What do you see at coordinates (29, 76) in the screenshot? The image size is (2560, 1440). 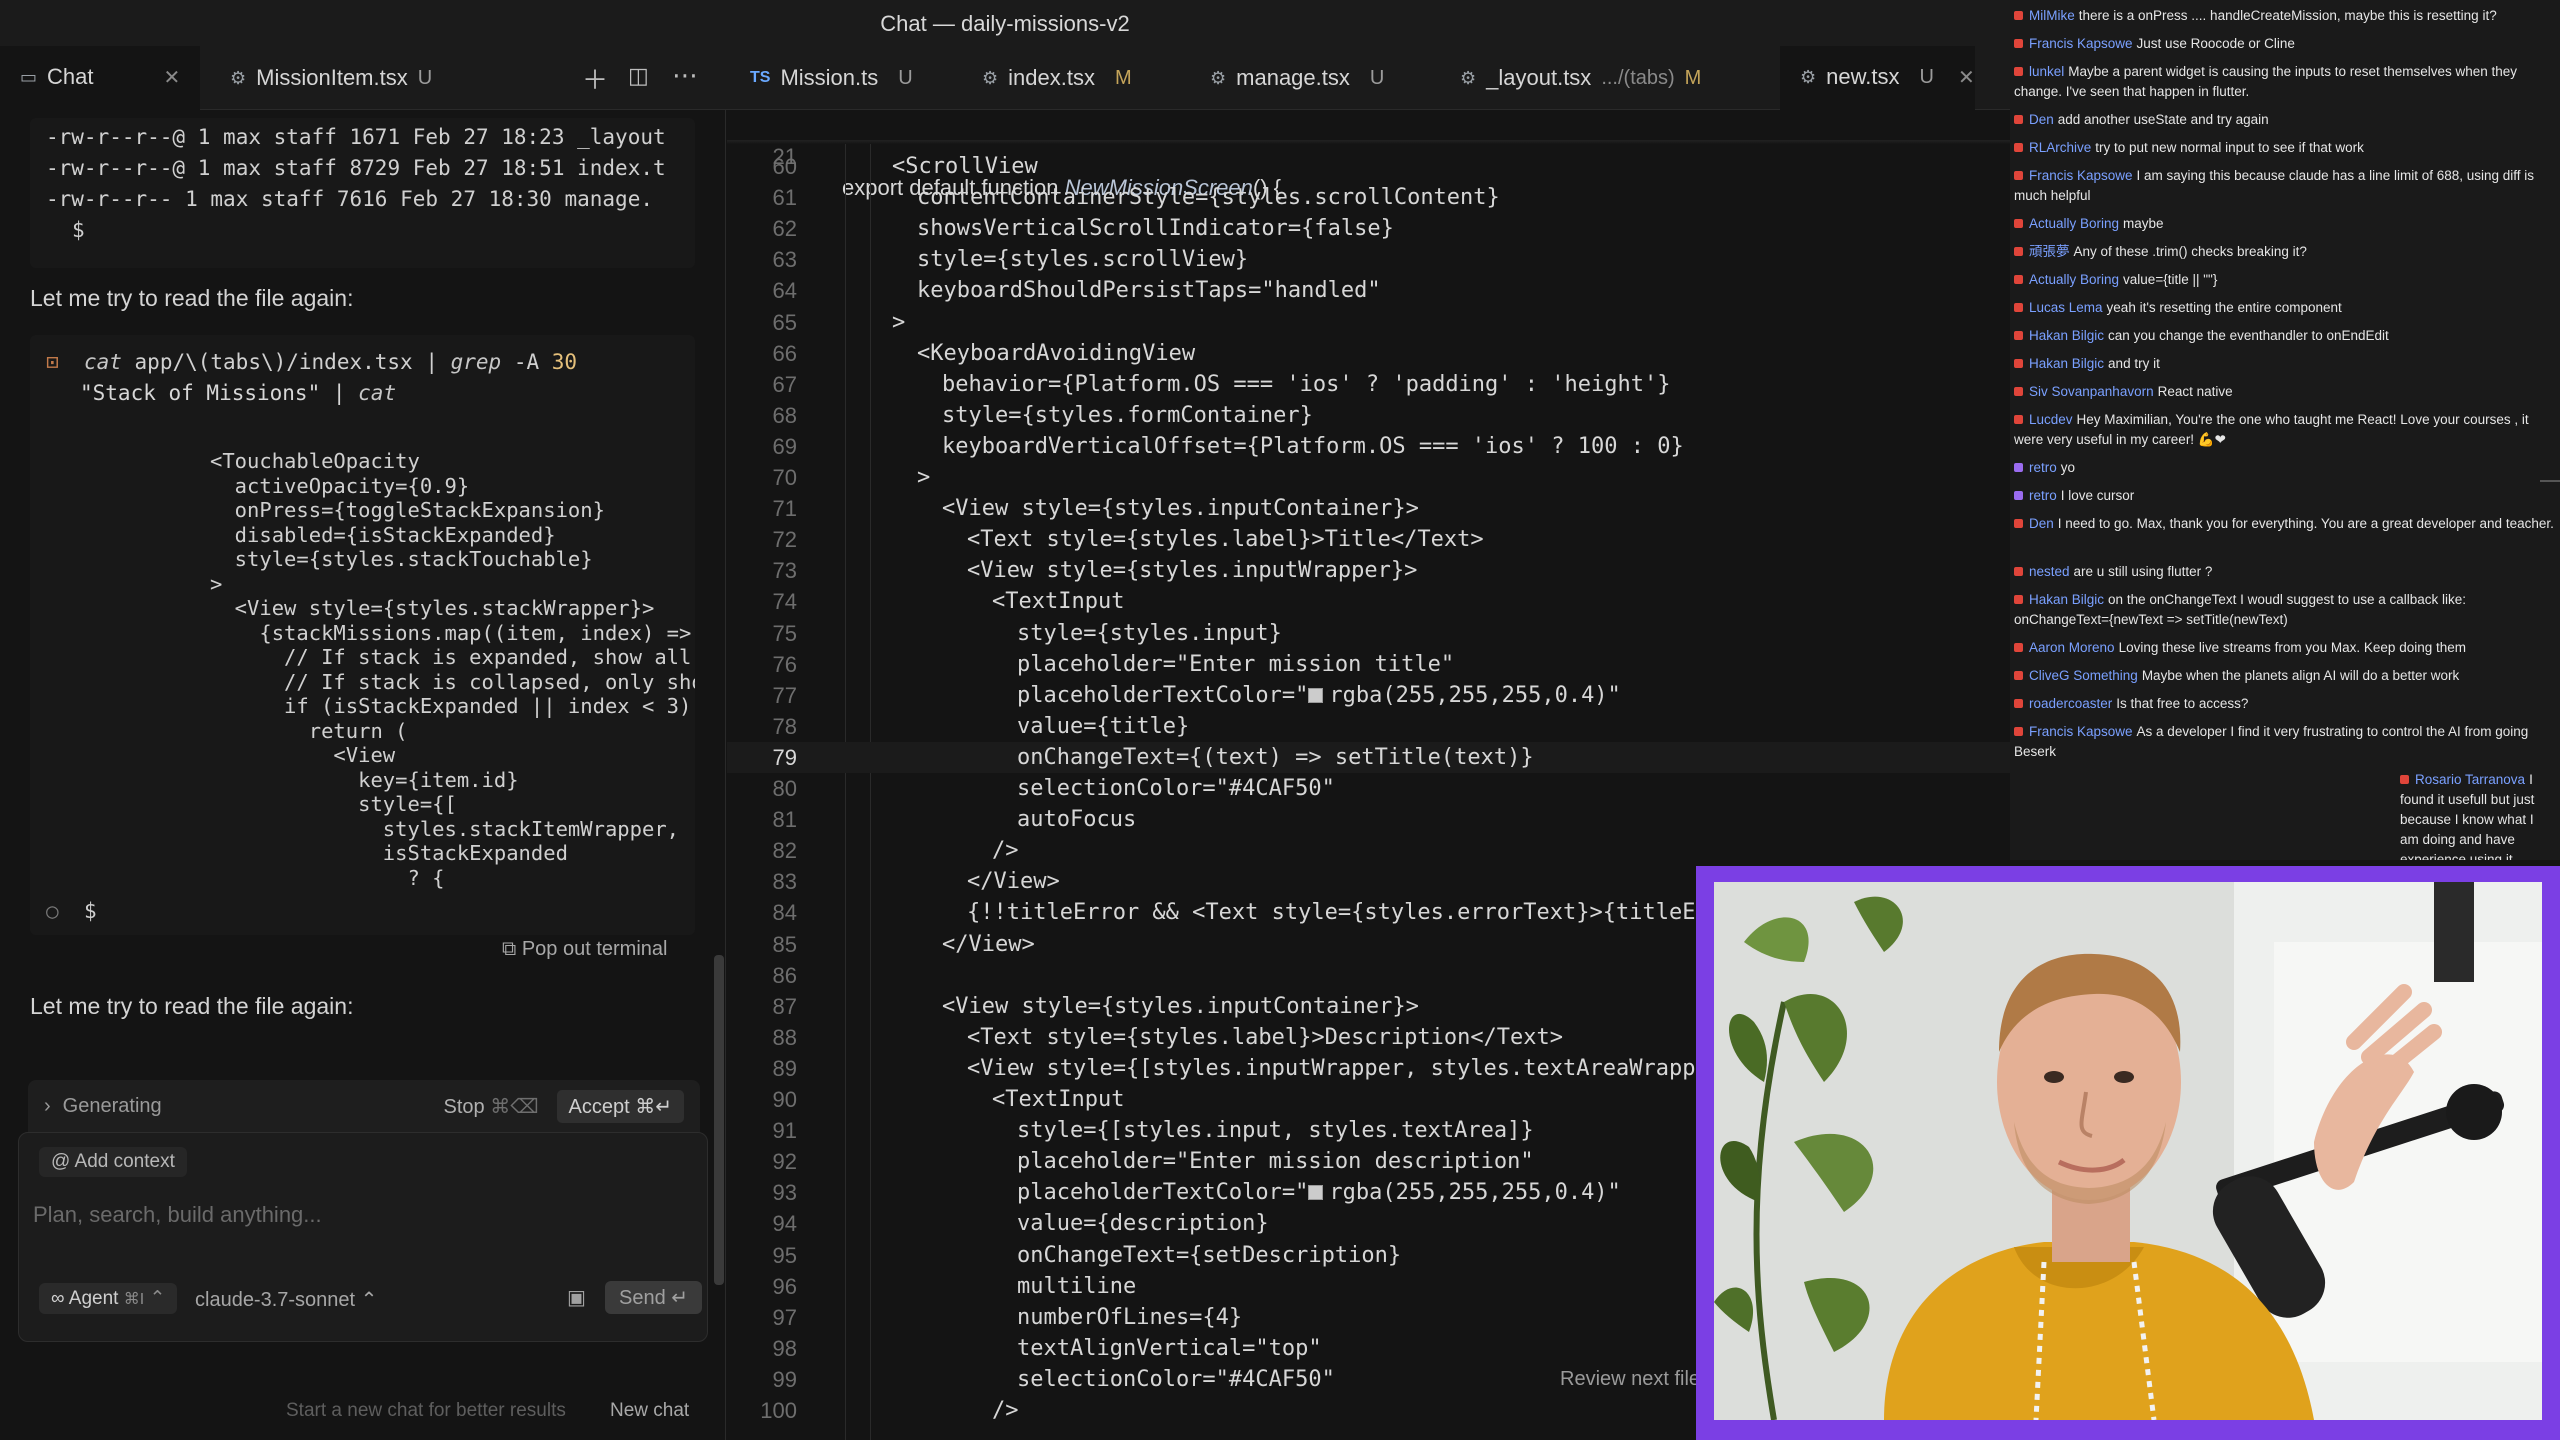 I see `chat-icon: ▭` at bounding box center [29, 76].